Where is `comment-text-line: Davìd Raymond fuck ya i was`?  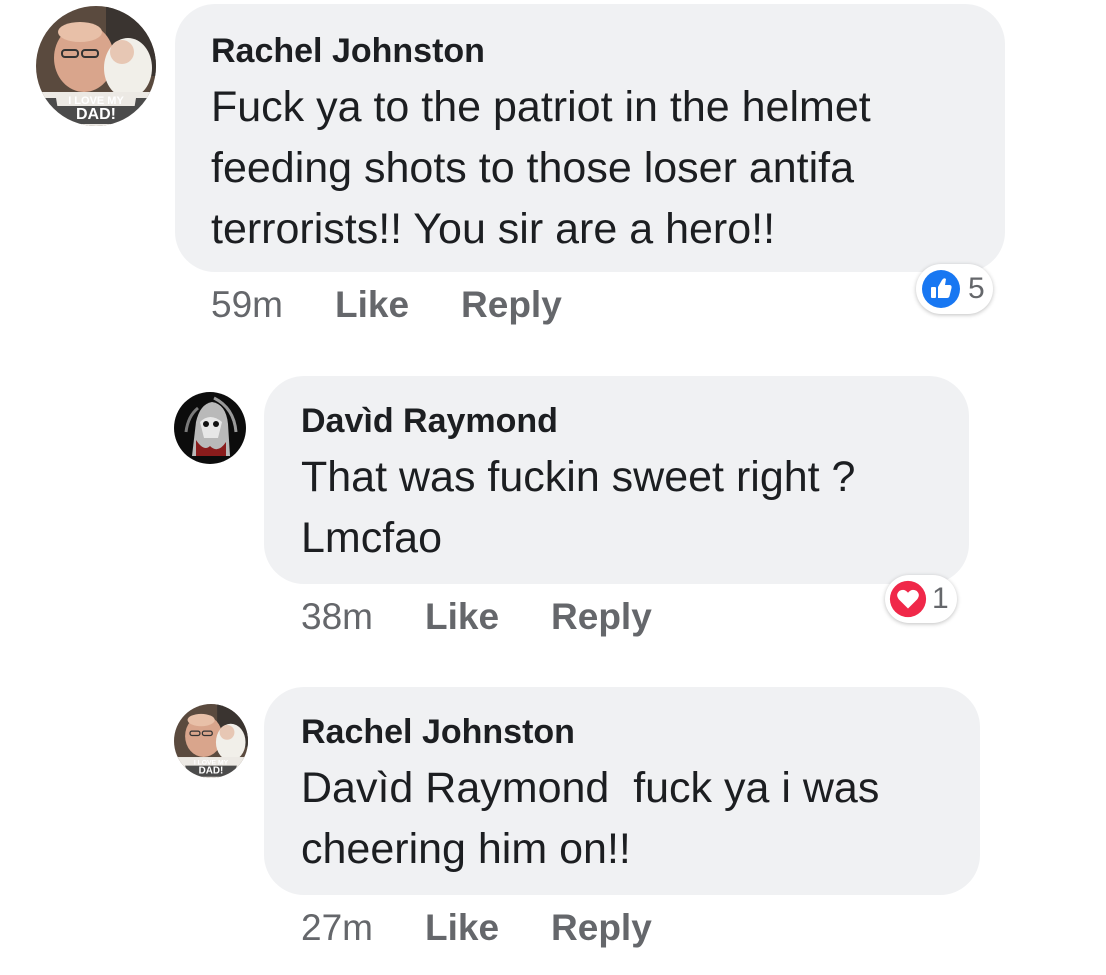 comment-text-line: Davìd Raymond fuck ya i was is located at coordinates (590, 788).